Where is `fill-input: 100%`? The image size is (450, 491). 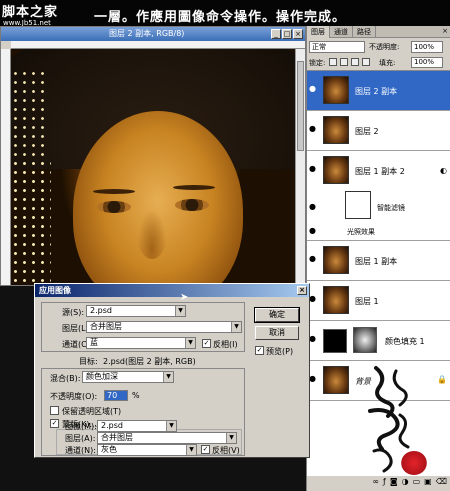 fill-input: 100% is located at coordinates (427, 62).